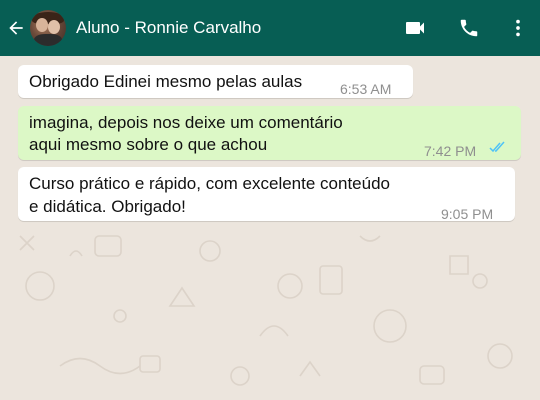 The image size is (540, 400). I want to click on message-text: Obrigado Edinei mesmo pelas aulas, so click(166, 81).